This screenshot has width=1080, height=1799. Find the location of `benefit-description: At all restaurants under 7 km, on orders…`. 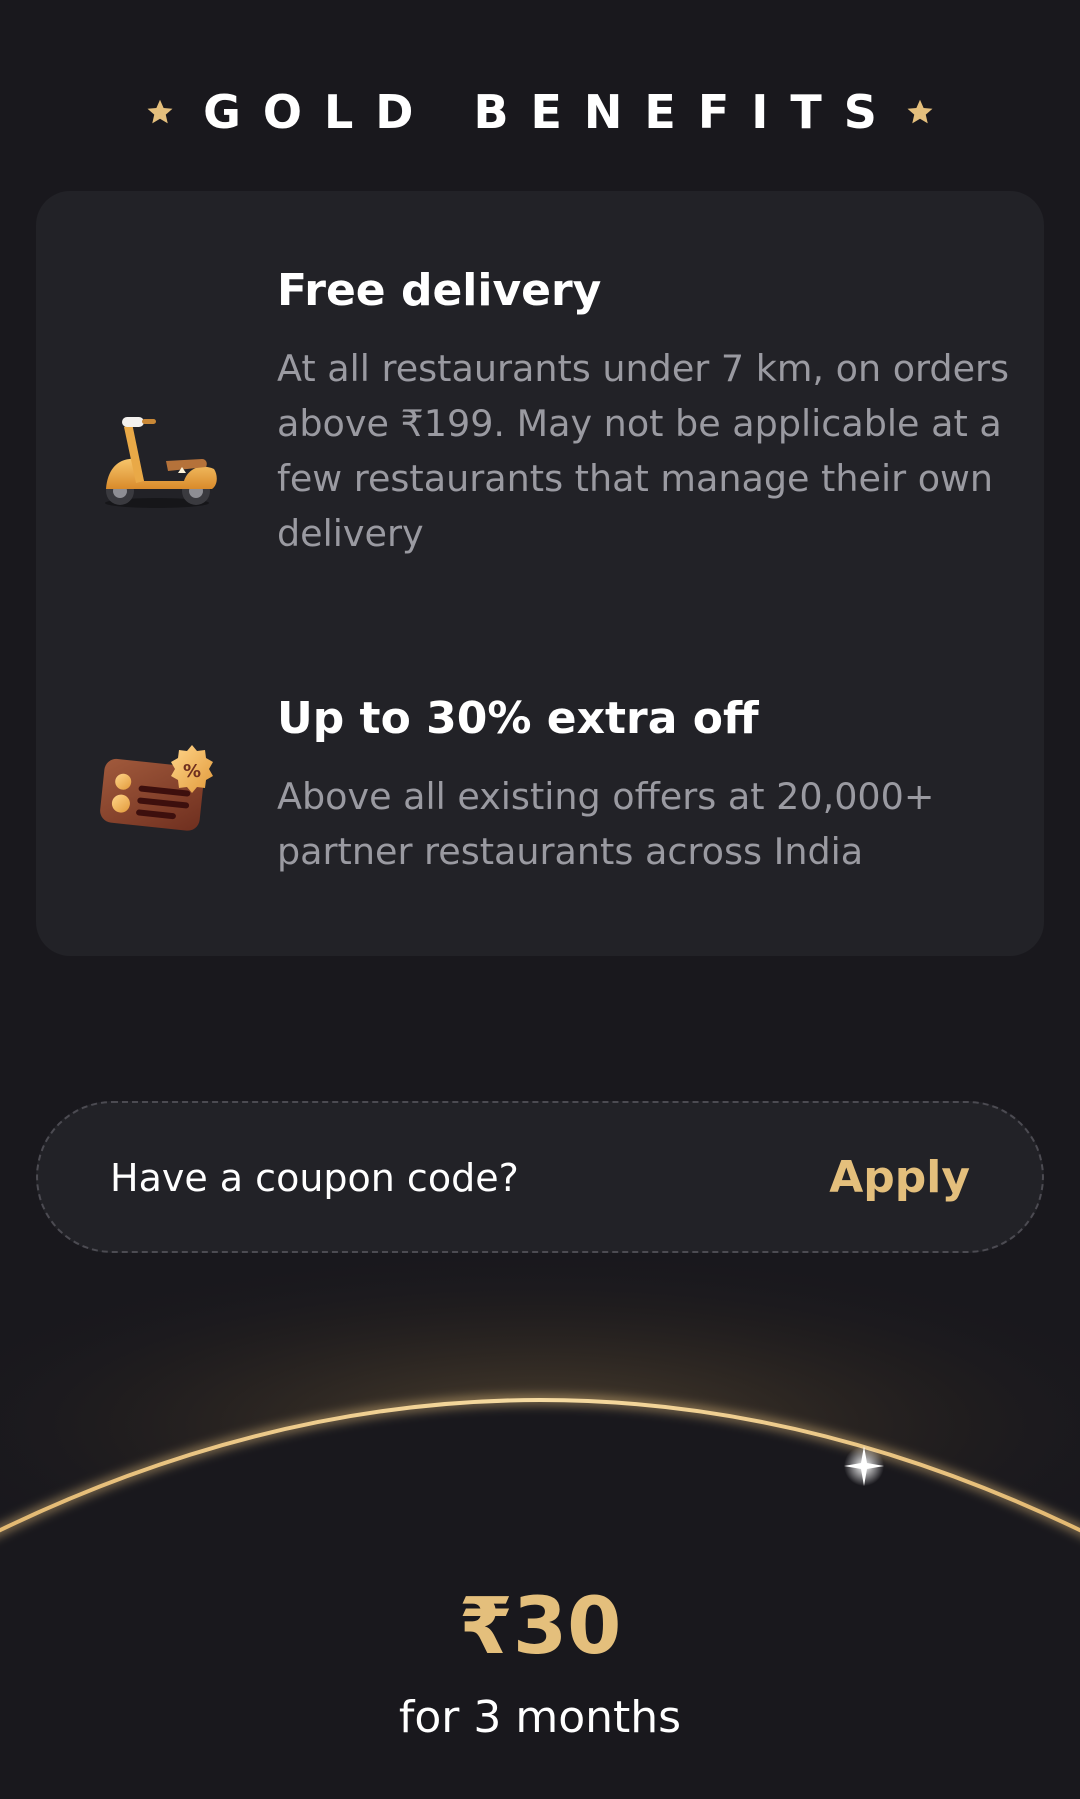

benefit-description: At all restaurants under 7 km, on orders… is located at coordinates (643, 451).